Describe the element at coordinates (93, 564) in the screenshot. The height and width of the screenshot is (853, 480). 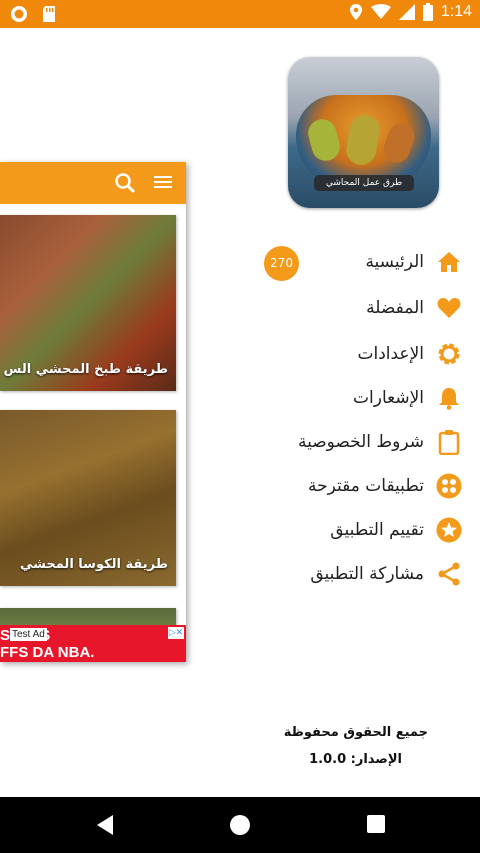
I see `recipe-title: طريقة الكوسا المحشي` at that location.